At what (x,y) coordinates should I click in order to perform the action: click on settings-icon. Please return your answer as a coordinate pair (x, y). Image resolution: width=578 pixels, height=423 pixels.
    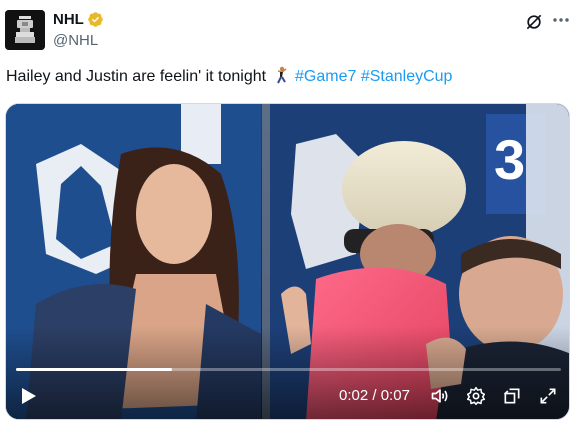
    Looking at the image, I should click on (476, 396).